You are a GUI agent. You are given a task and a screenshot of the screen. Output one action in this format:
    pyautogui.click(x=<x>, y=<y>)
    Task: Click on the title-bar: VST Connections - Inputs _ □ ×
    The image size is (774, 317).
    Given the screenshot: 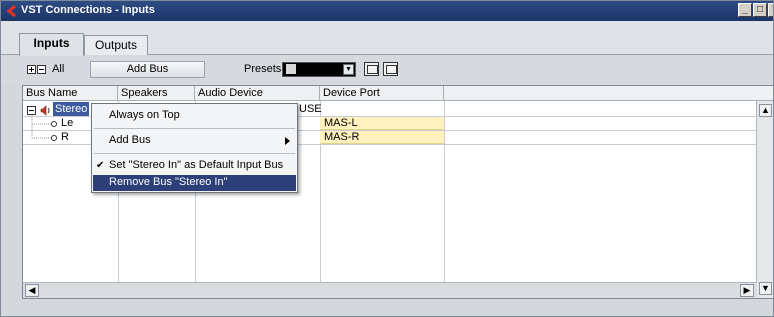 What is the action you would take?
    pyautogui.click(x=387, y=11)
    